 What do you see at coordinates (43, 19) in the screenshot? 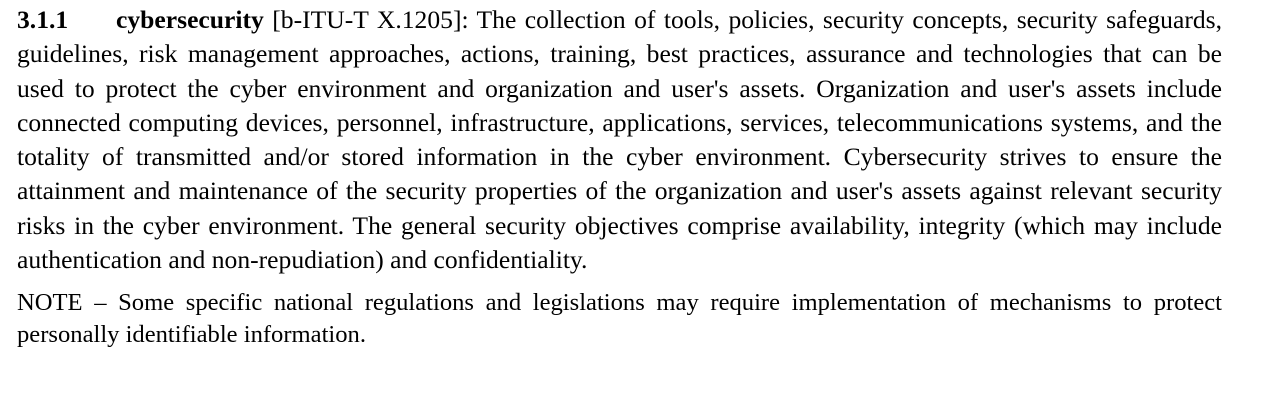
I see `clause-number: 3.1.1` at bounding box center [43, 19].